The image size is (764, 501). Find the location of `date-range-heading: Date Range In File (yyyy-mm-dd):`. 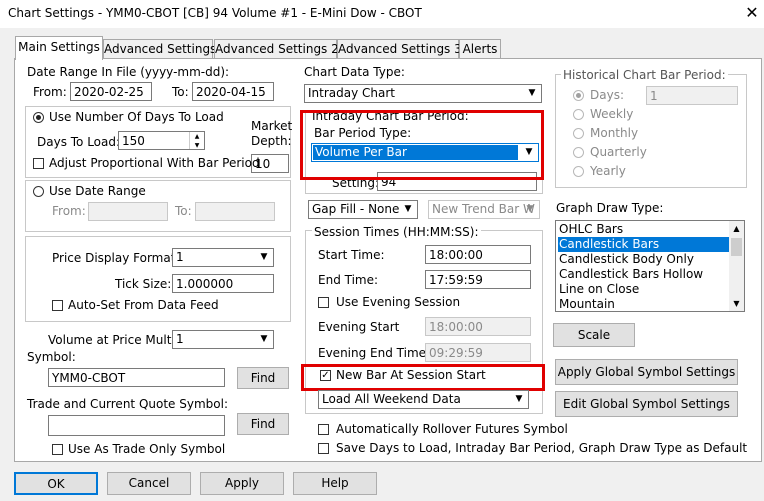

date-range-heading: Date Range In File (yyyy-mm-dd): is located at coordinates (128, 72).